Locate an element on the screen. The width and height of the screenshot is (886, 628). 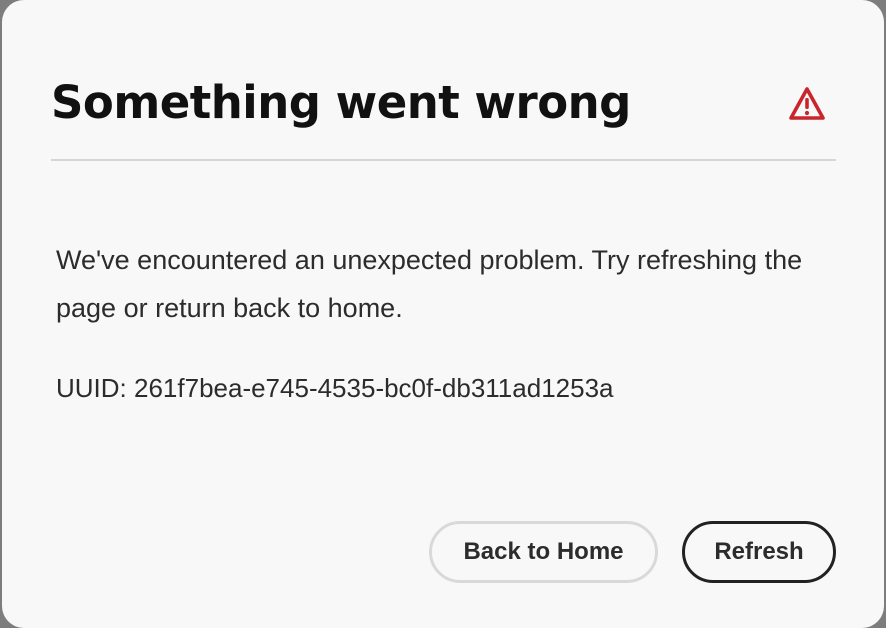
dialog-title: Something went wrong is located at coordinates (341, 102).